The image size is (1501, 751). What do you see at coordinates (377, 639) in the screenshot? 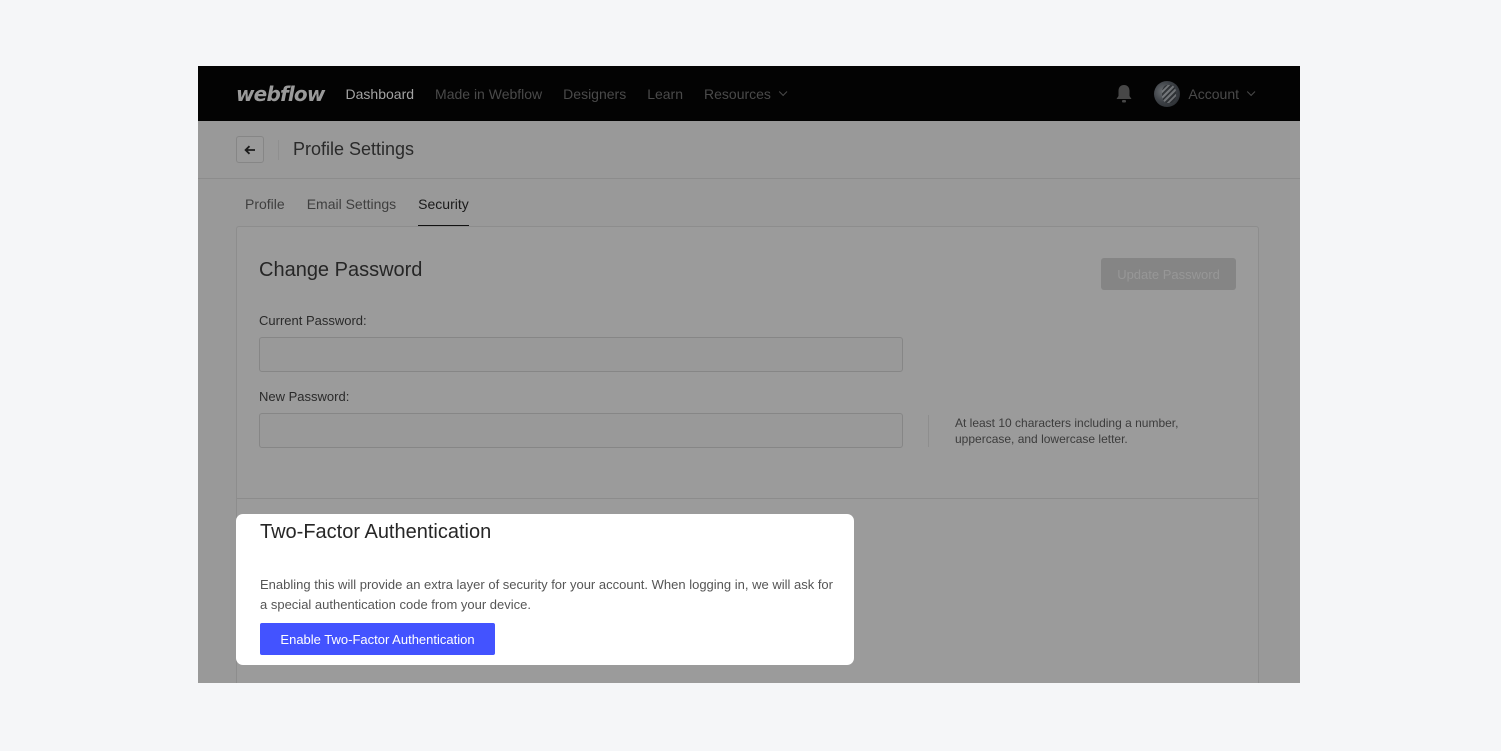
I see `enable-two-factor-button: Enable Two-Factor Authentication` at bounding box center [377, 639].